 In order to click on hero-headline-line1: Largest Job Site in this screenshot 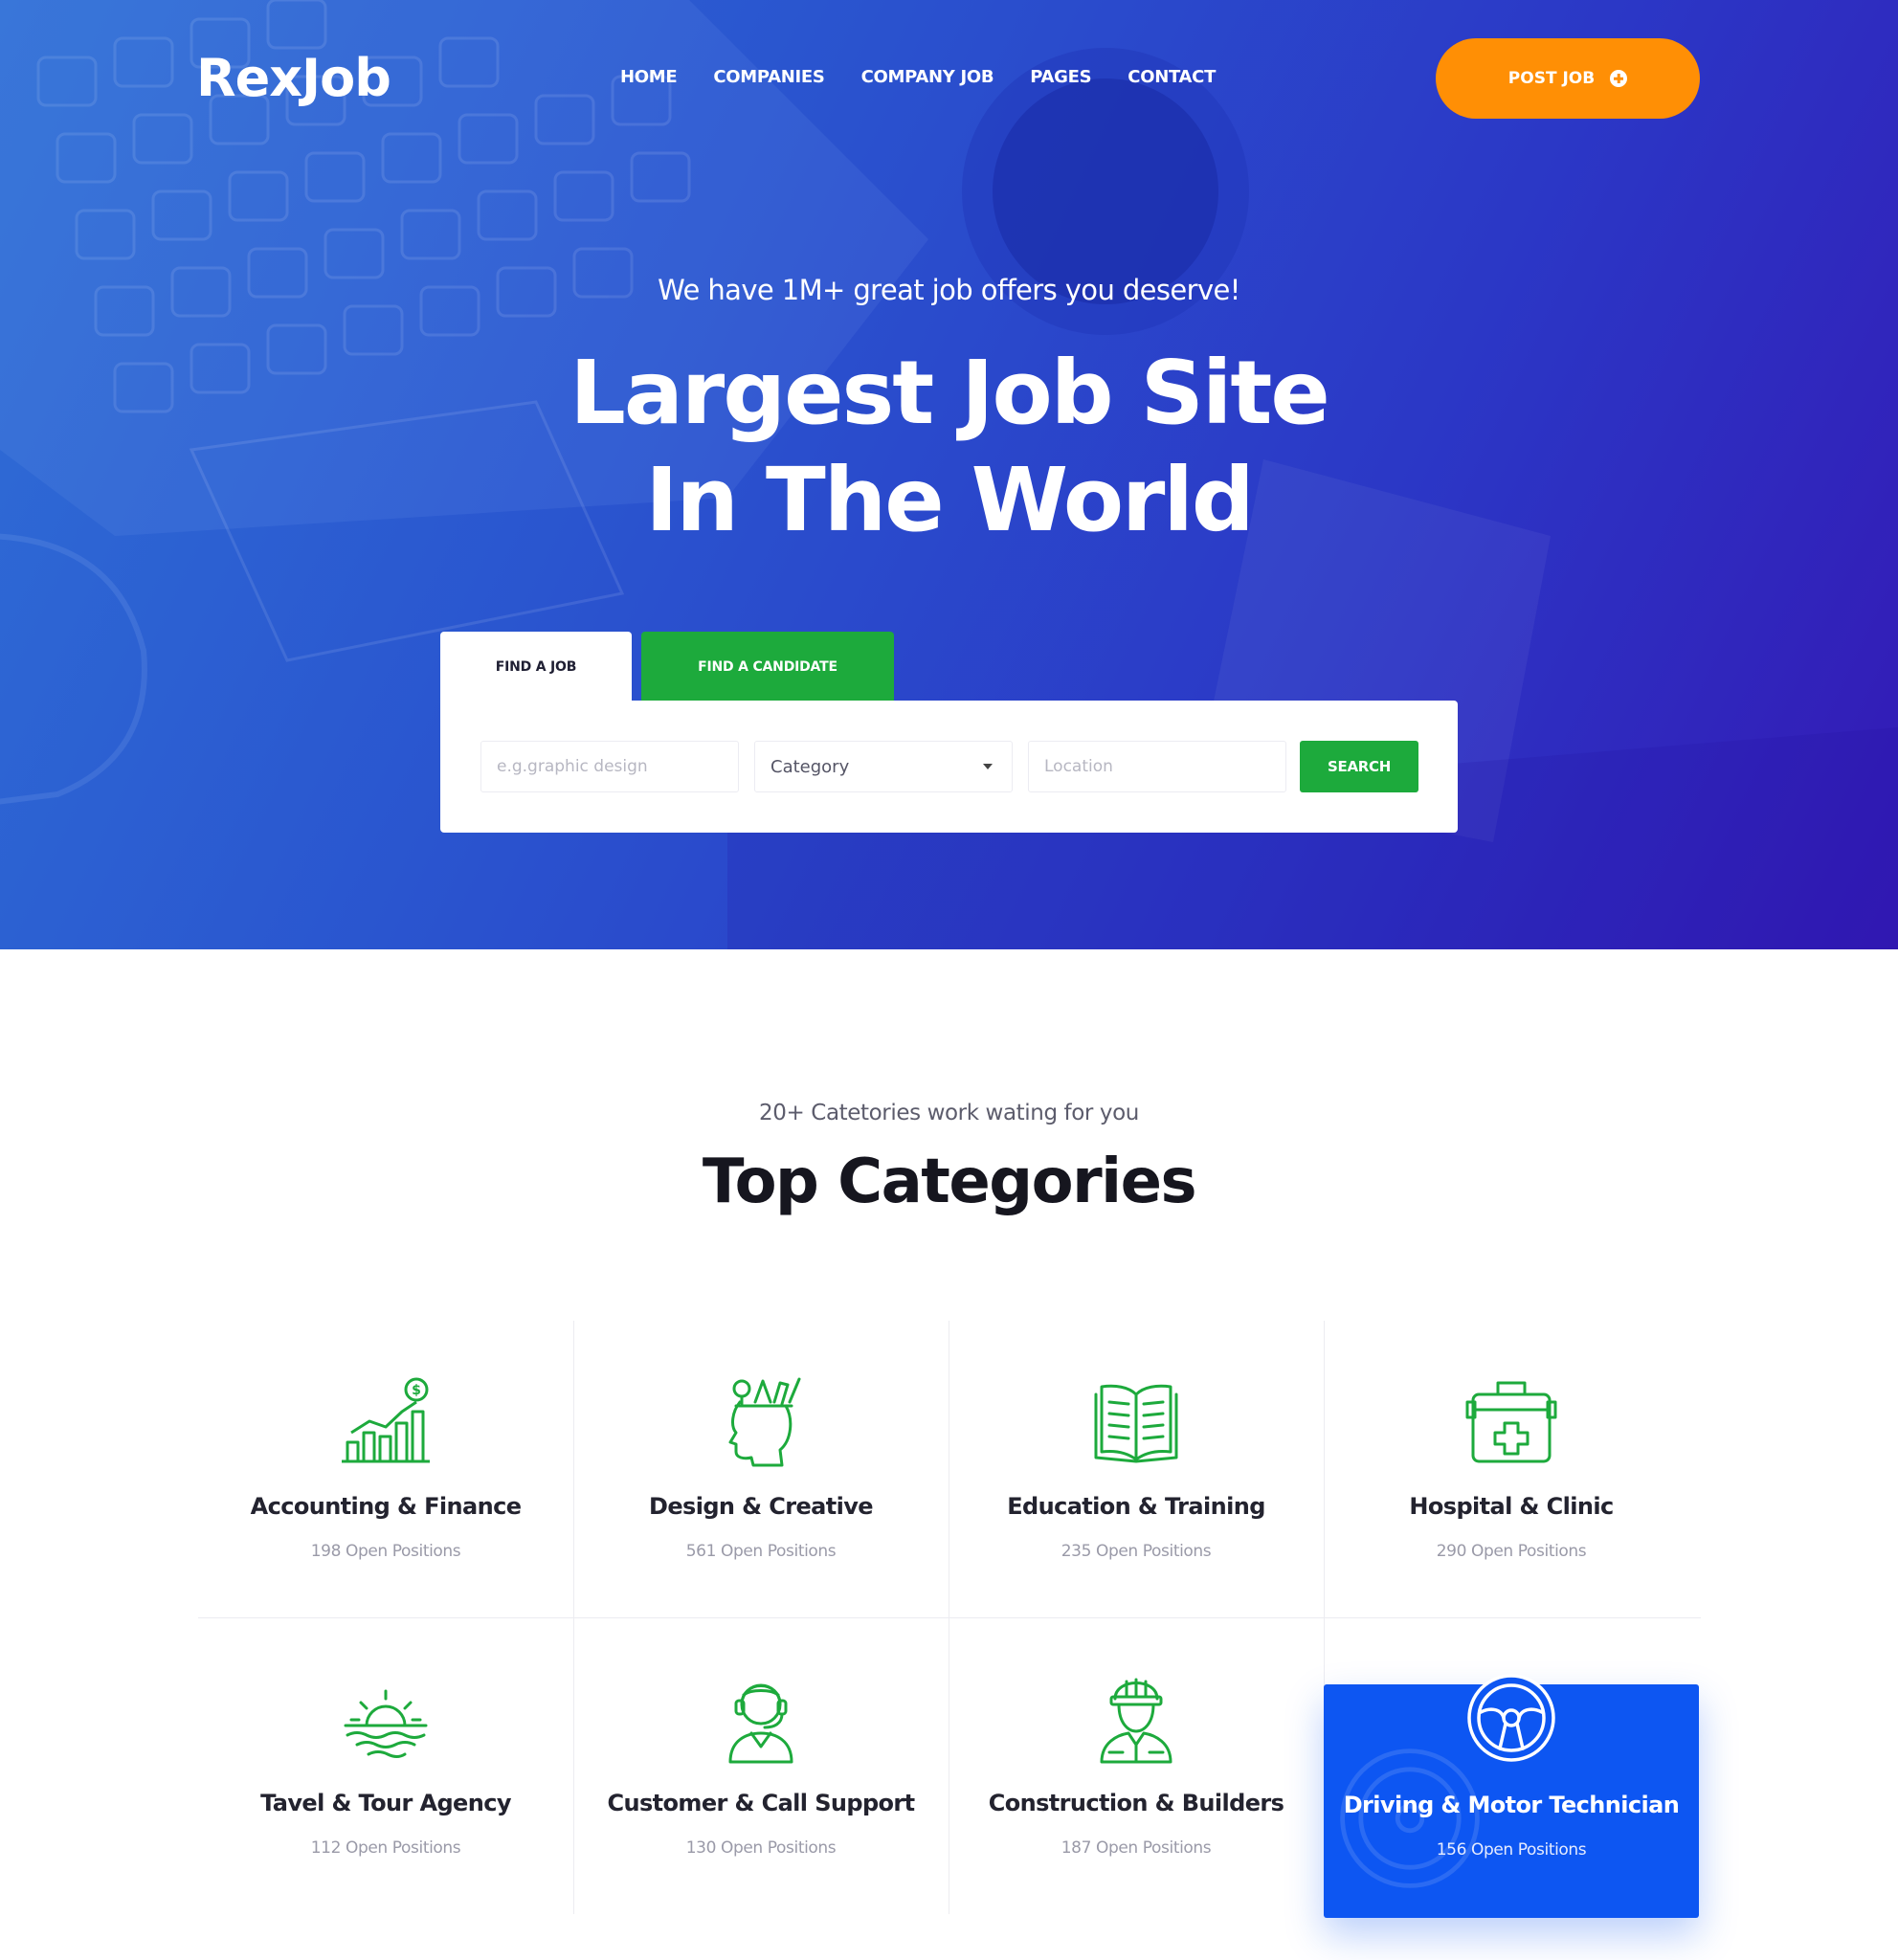, I will do `click(949, 393)`.